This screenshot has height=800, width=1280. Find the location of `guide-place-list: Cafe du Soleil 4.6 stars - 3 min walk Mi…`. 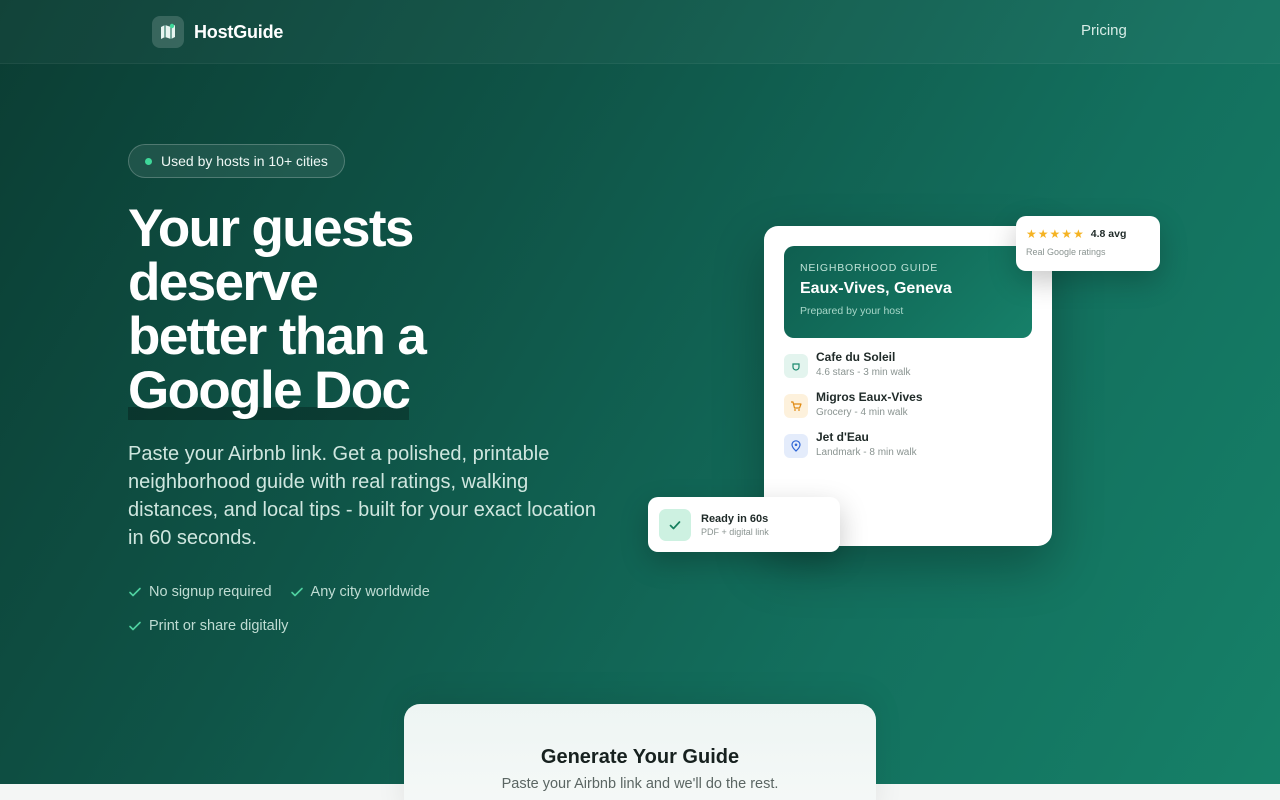

guide-place-list: Cafe du Soleil 4.6 stars - 3 min walk Mi… is located at coordinates (908, 410).